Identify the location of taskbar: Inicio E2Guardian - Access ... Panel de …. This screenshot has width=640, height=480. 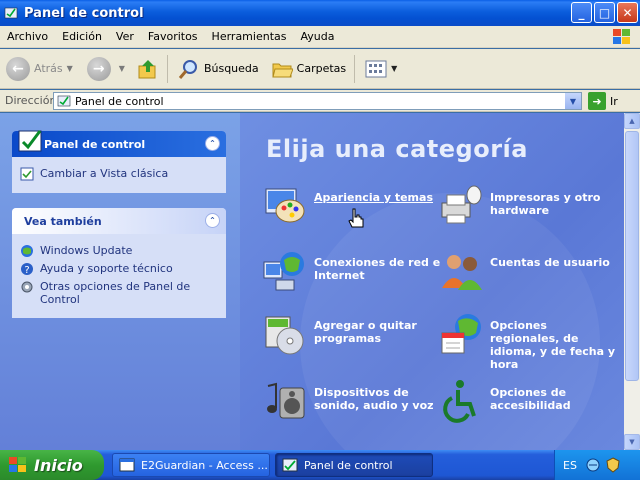
(320, 465).